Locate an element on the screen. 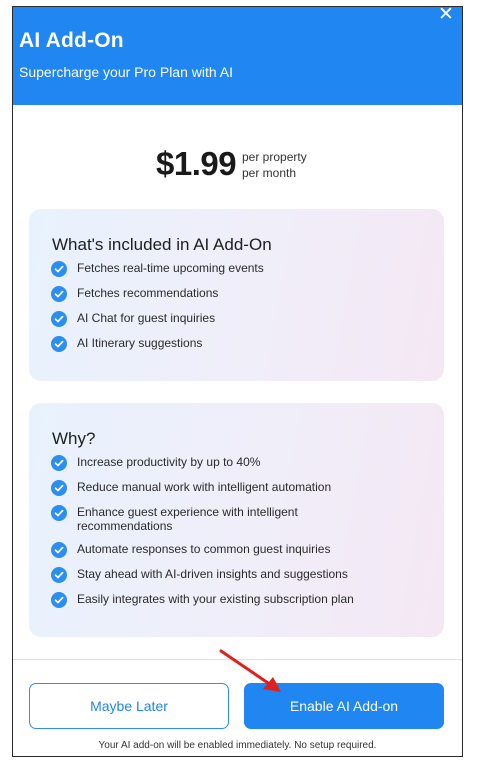  enable-ai-addon-button: Enable AI Add-on is located at coordinates (344, 706).